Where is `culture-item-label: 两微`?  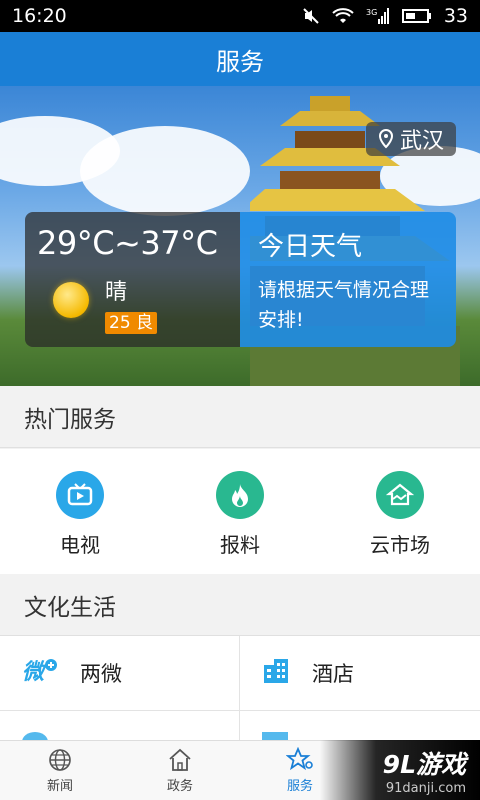
culture-item-label: 两微 is located at coordinates (101, 674).